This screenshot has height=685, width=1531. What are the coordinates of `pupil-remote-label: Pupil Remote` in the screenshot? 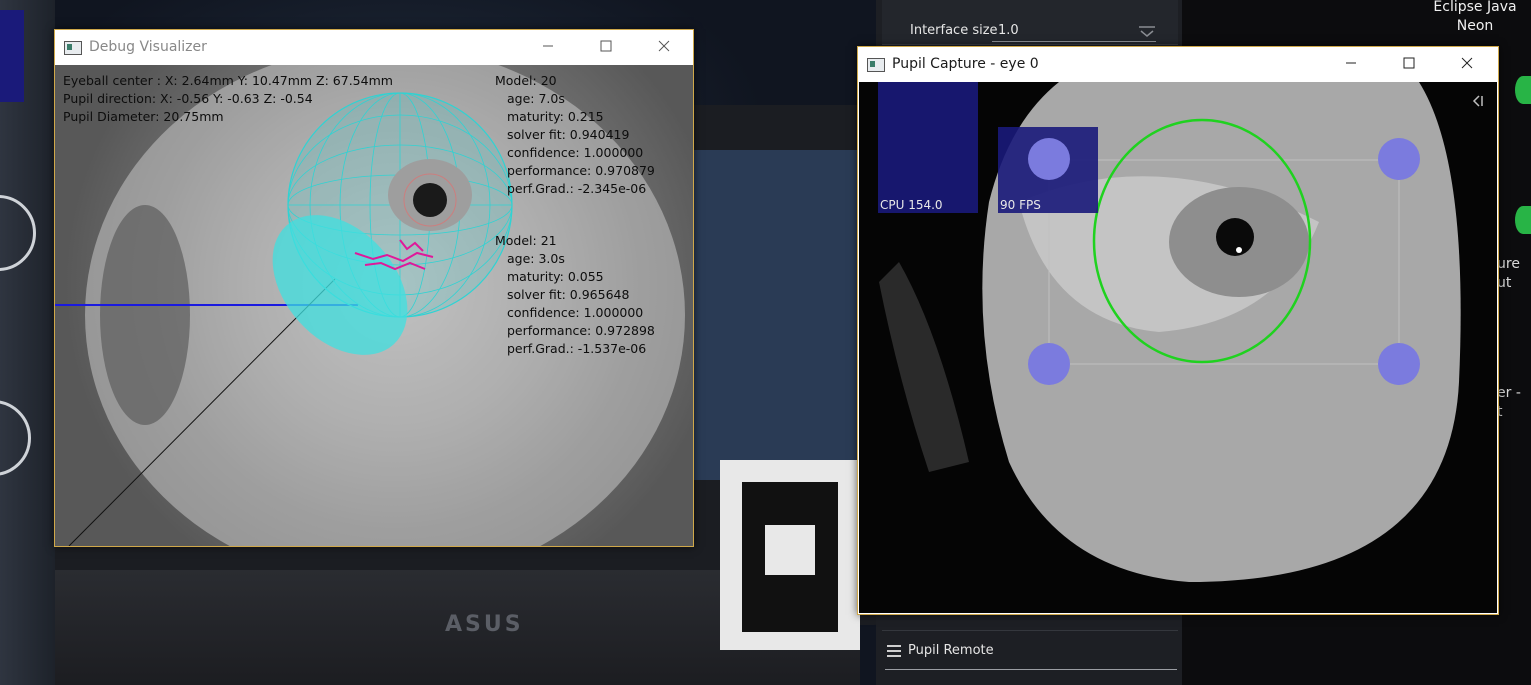 It's located at (951, 650).